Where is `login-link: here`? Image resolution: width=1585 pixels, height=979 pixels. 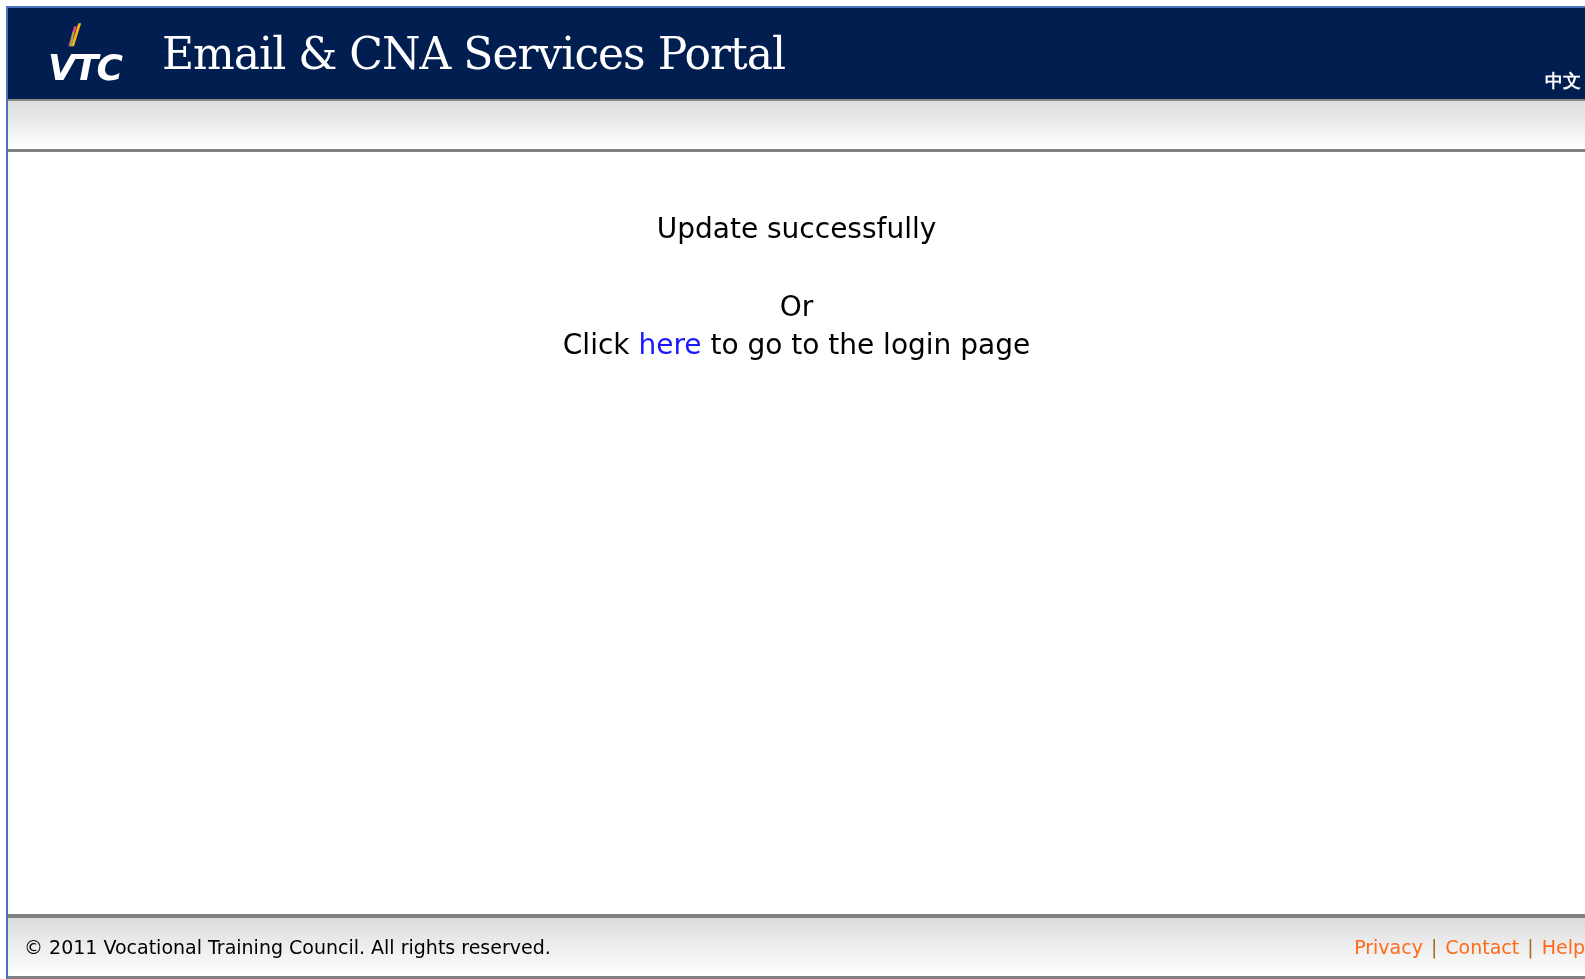 login-link: here is located at coordinates (670, 344).